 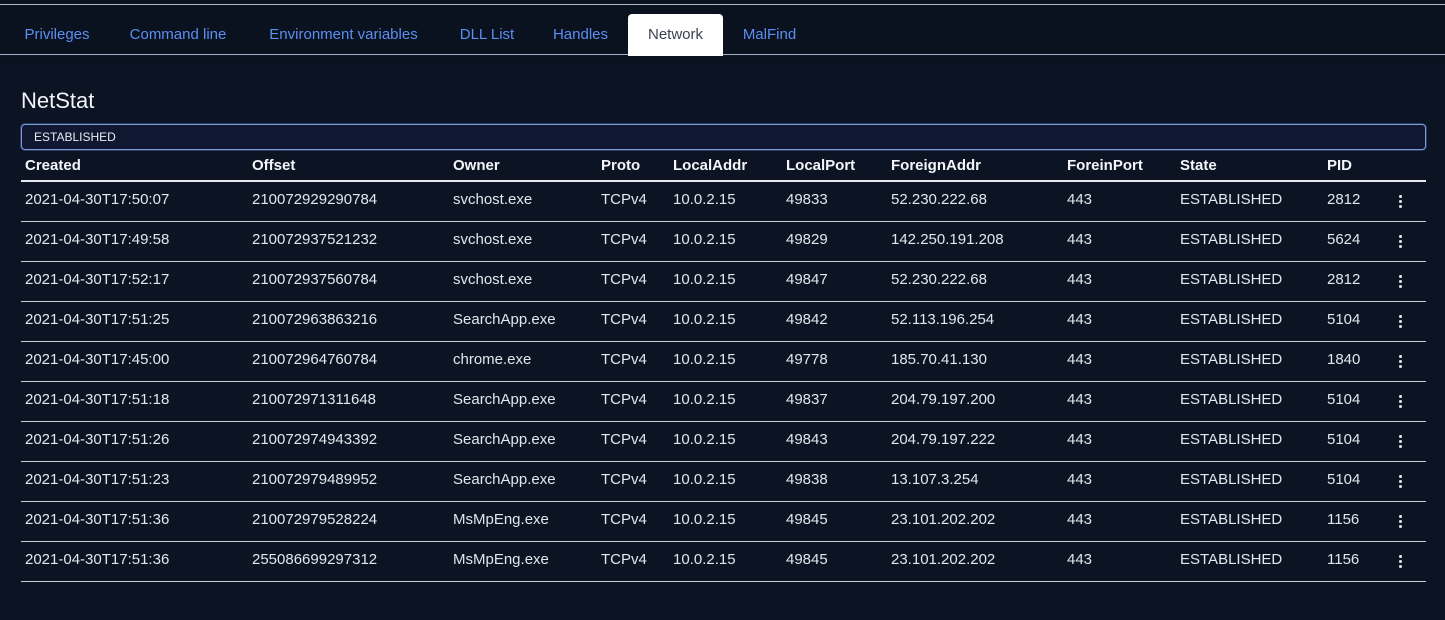 I want to click on tab-environment-variables: Environment variables, so click(x=343, y=34).